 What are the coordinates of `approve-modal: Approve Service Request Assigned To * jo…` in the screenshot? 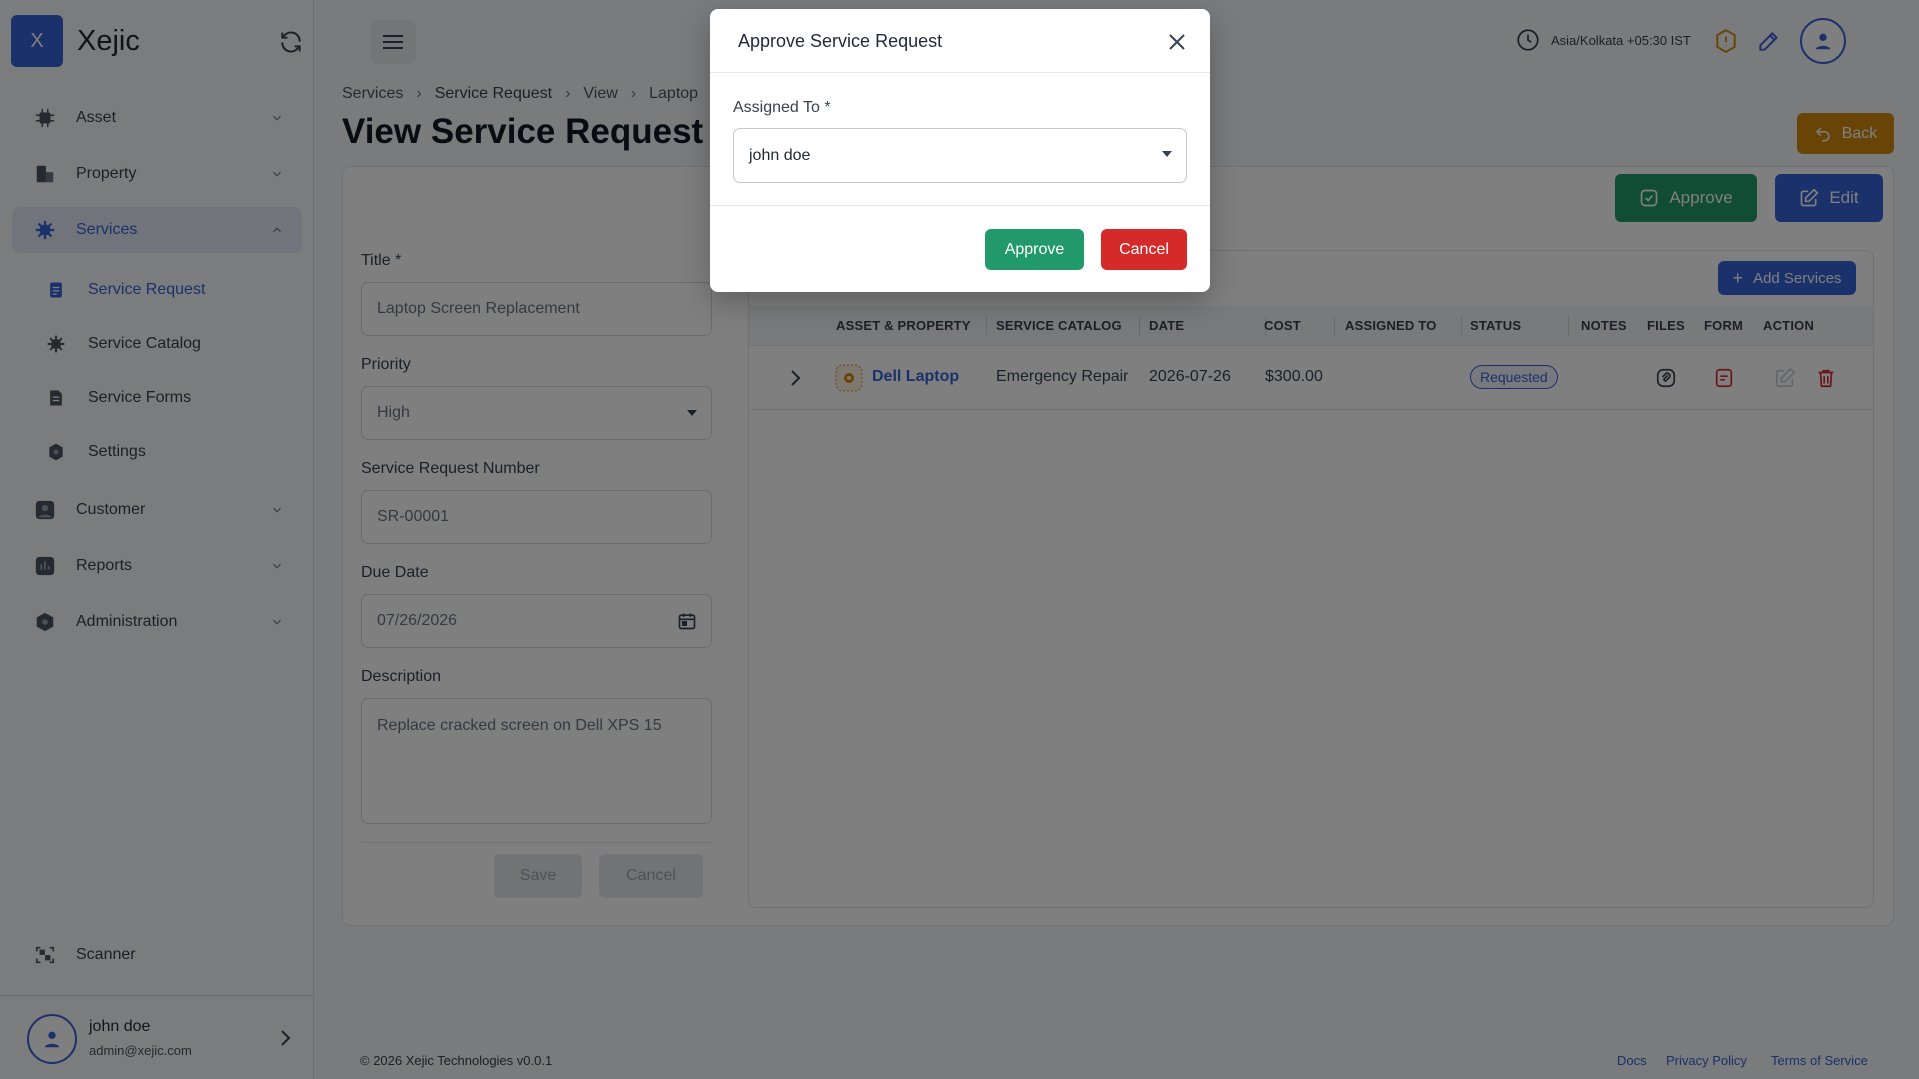 It's located at (960, 150).